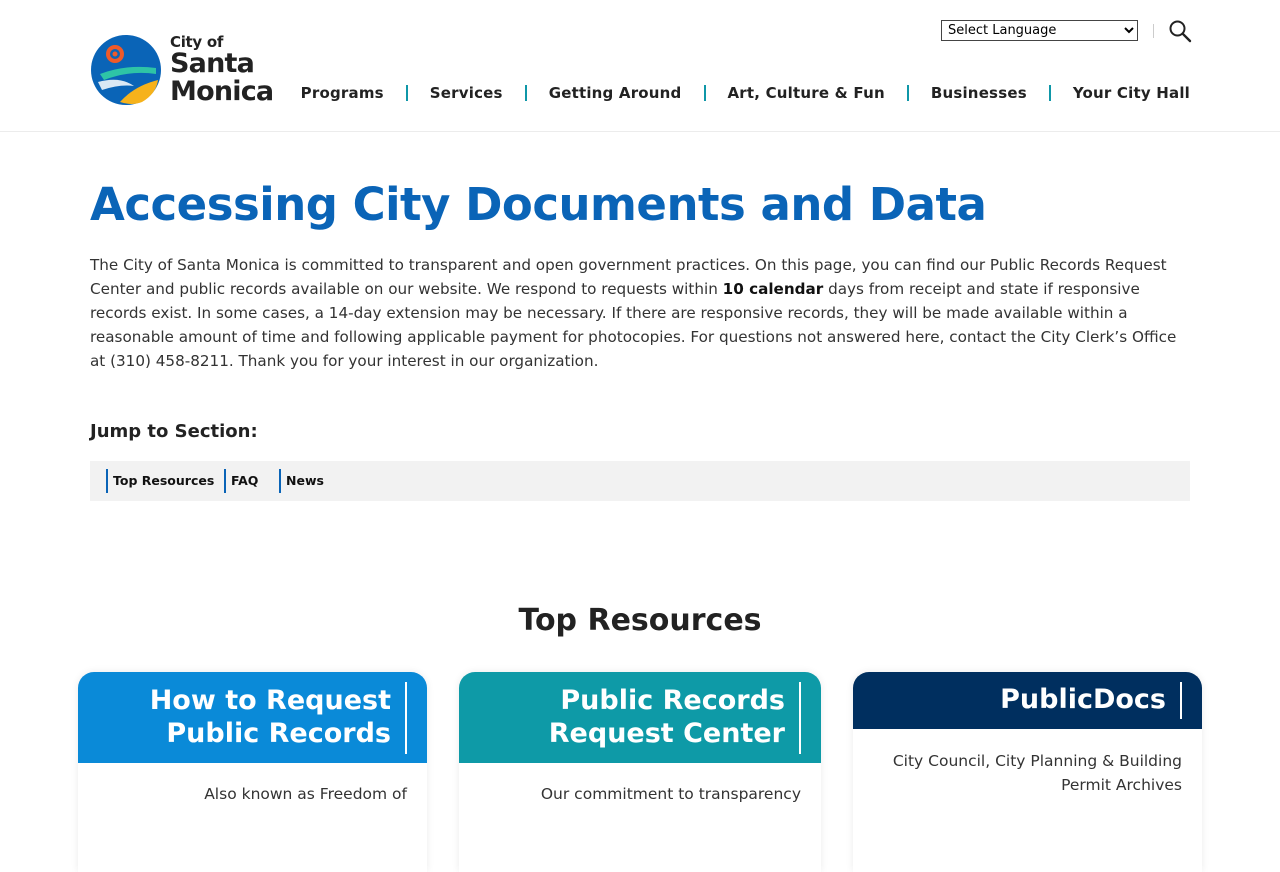 The height and width of the screenshot is (872, 1280). Describe the element at coordinates (806, 93) in the screenshot. I see `nav-art-culture-fun: Art, Culture & Fun` at that location.